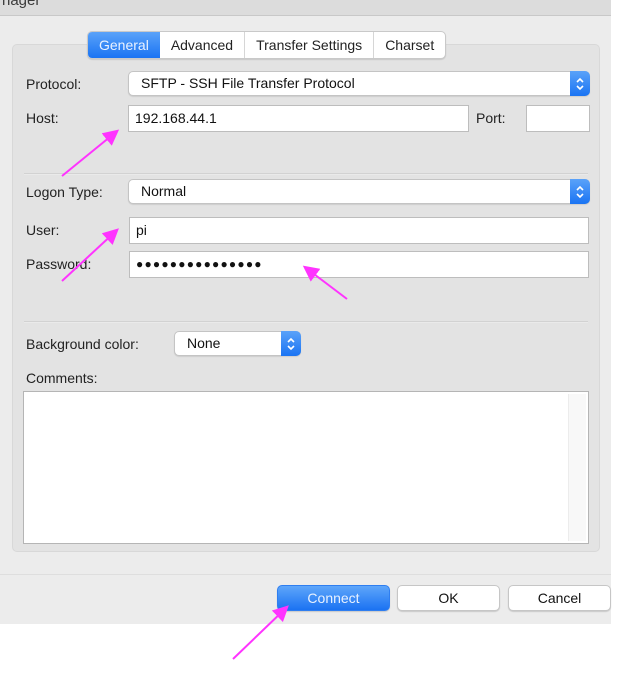  Describe the element at coordinates (558, 118) in the screenshot. I see `port-input` at that location.